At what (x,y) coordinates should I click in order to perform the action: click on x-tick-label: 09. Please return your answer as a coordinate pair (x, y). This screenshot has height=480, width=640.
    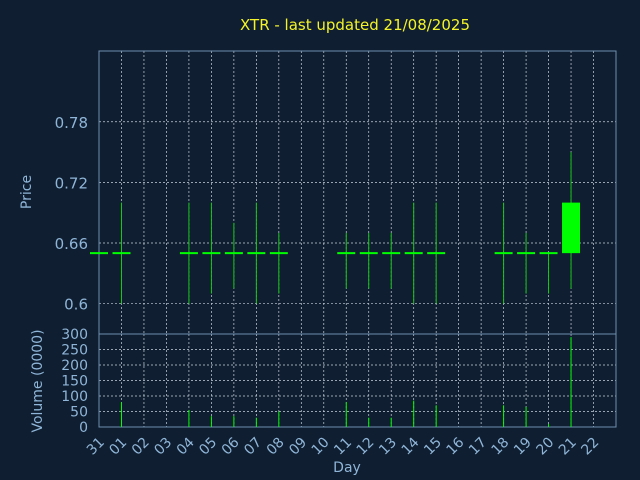
    Looking at the image, I should click on (298, 447).